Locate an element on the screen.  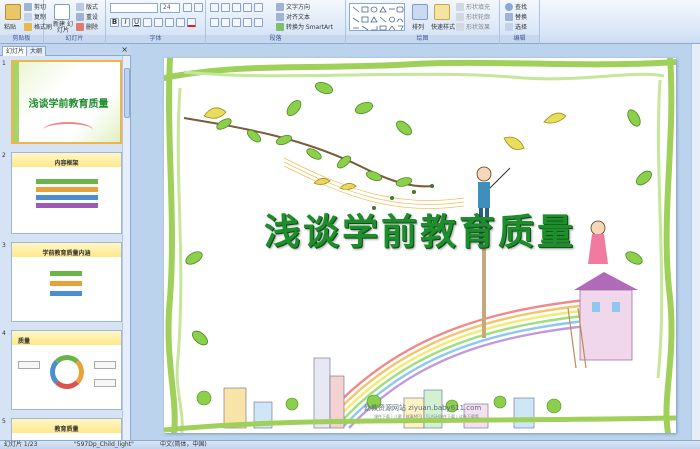
grow-font-icon is located at coordinates (187, 7).